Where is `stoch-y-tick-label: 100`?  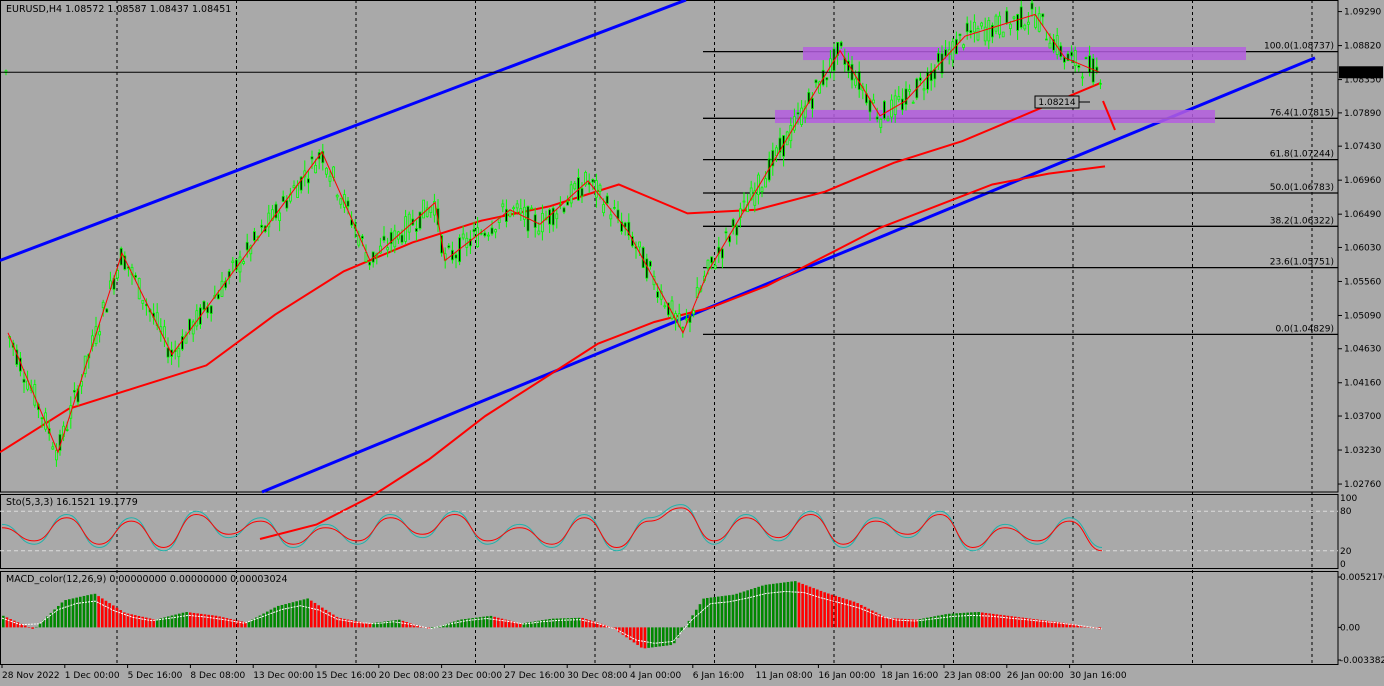 stoch-y-tick-label: 100 is located at coordinates (1348, 499).